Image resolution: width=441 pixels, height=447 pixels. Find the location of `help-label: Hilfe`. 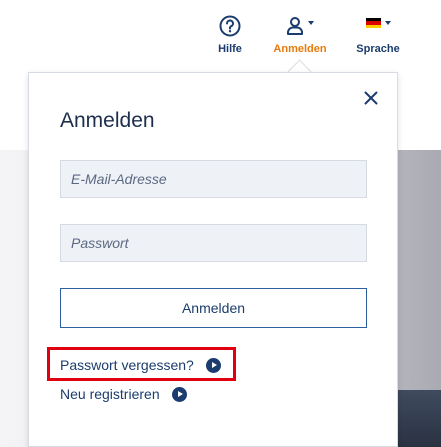

help-label: Hilfe is located at coordinates (230, 49).